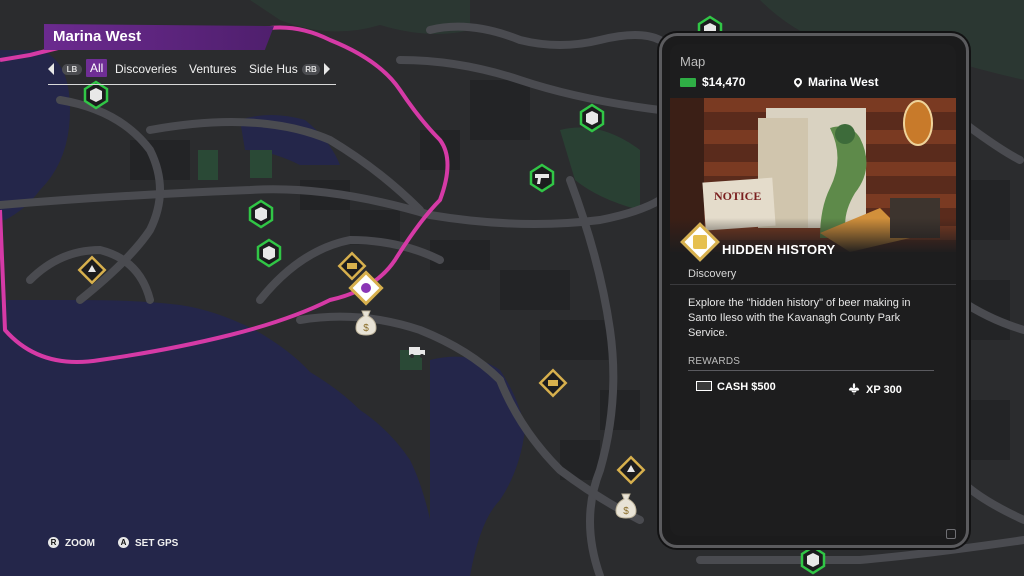 The height and width of the screenshot is (576, 1024). Describe the element at coordinates (811, 370) in the screenshot. I see `rewards-divider` at that location.